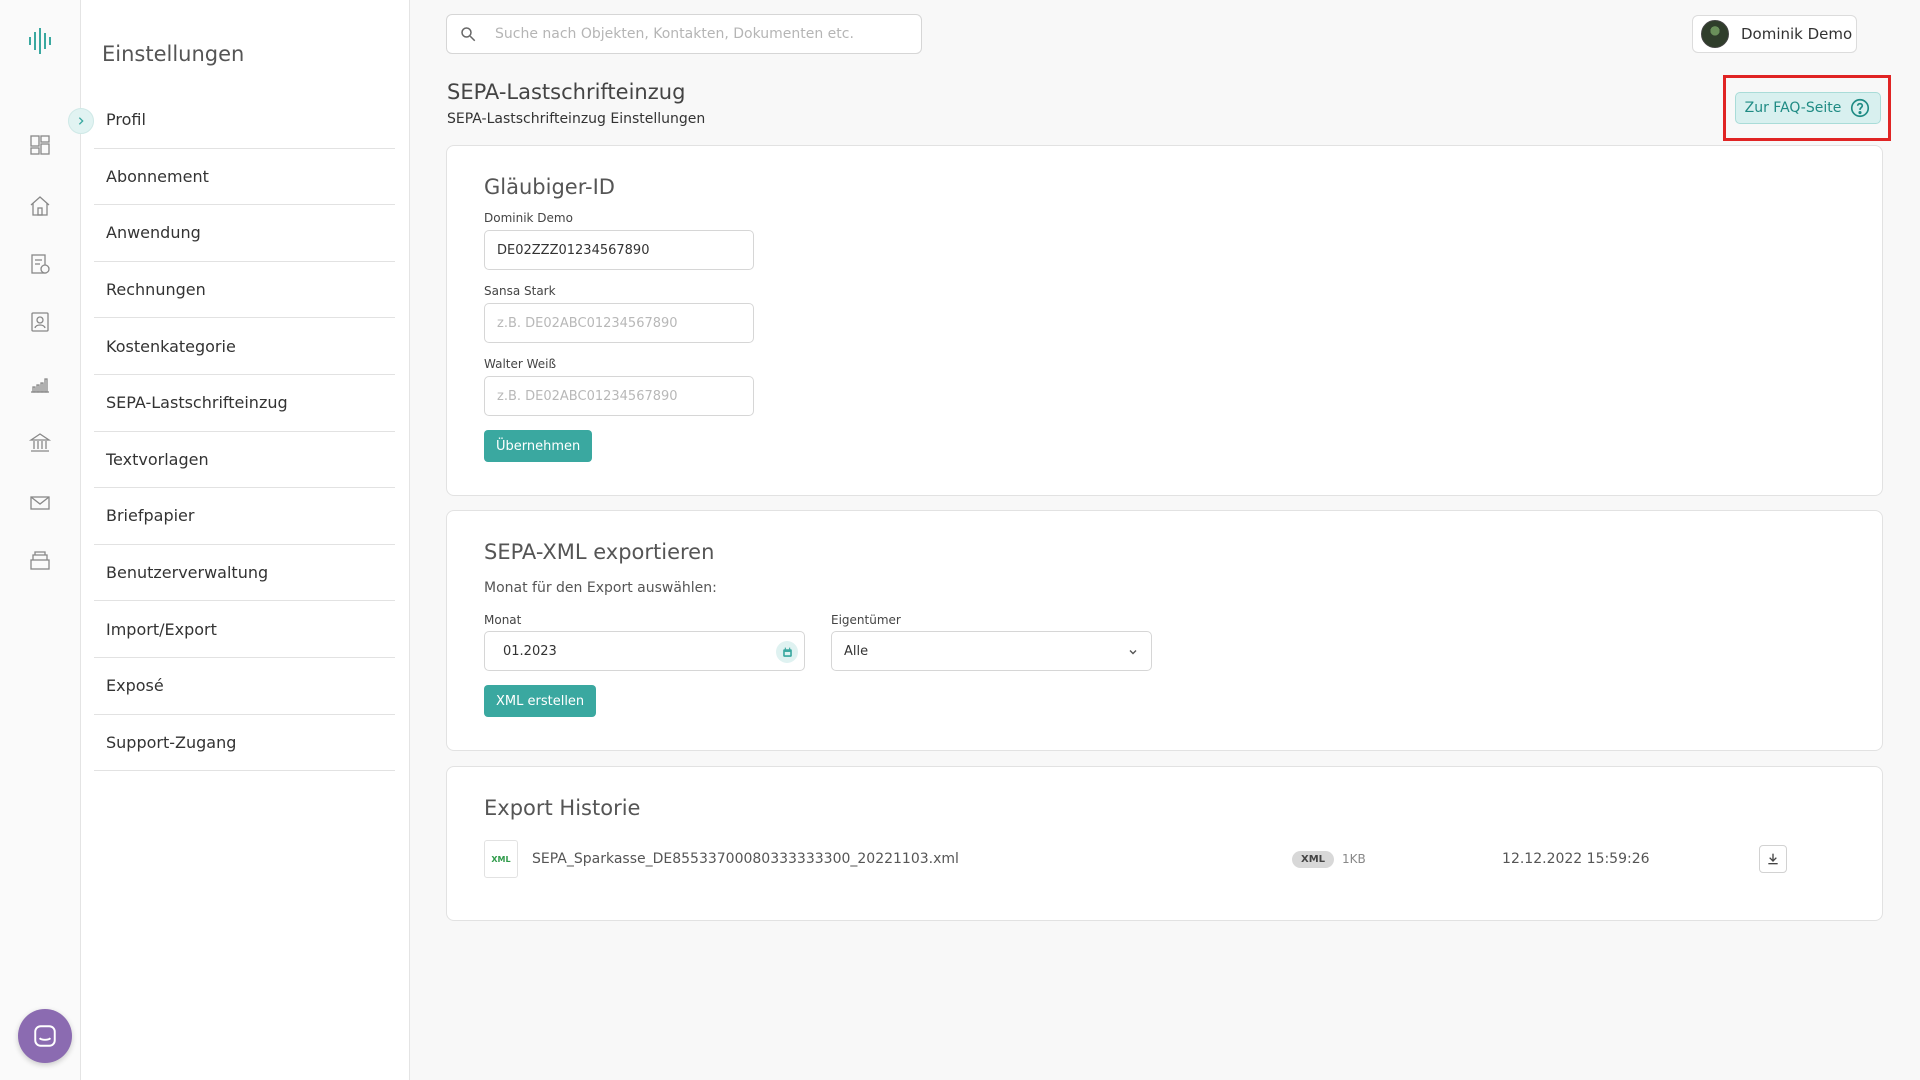  I want to click on settings-item-expose: Exposé, so click(244, 686).